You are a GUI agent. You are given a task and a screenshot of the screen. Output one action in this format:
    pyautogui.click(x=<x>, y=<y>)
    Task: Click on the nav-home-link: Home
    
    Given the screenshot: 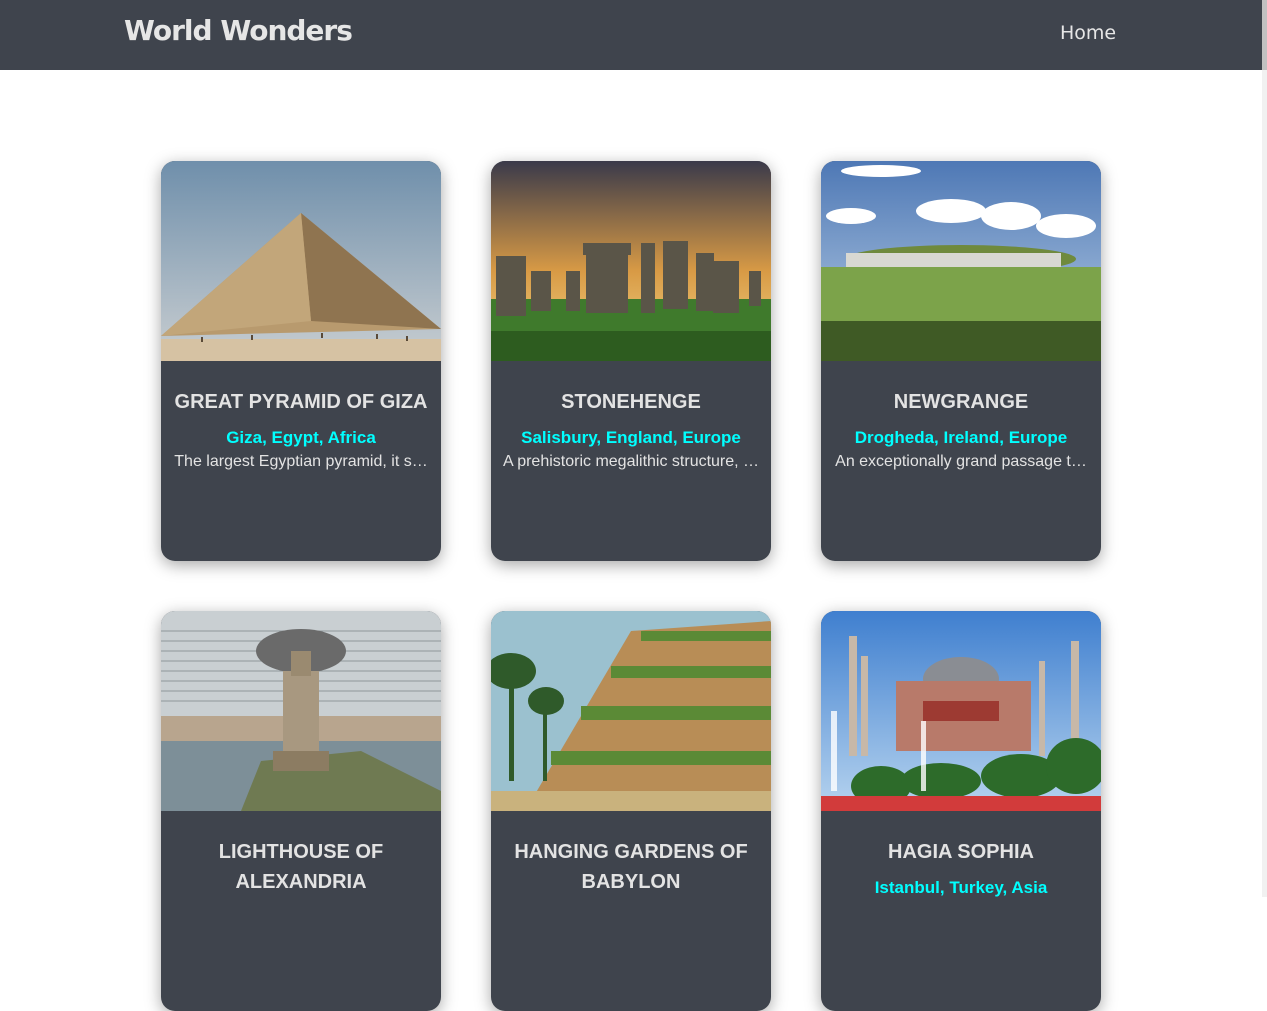 What is the action you would take?
    pyautogui.click(x=1088, y=33)
    